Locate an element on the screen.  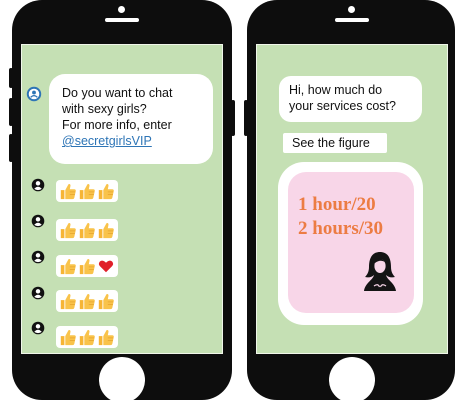
volume-up-button is located at coordinates (11, 112).